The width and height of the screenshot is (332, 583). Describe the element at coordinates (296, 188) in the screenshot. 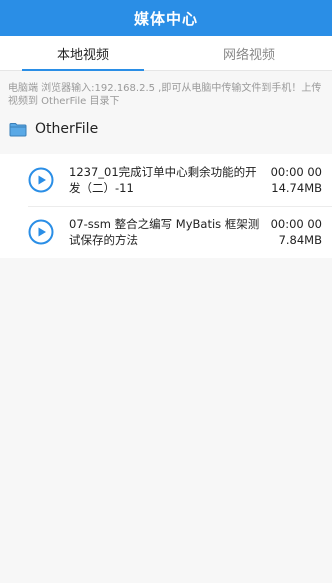

I see `video-size: 14.74MB` at that location.